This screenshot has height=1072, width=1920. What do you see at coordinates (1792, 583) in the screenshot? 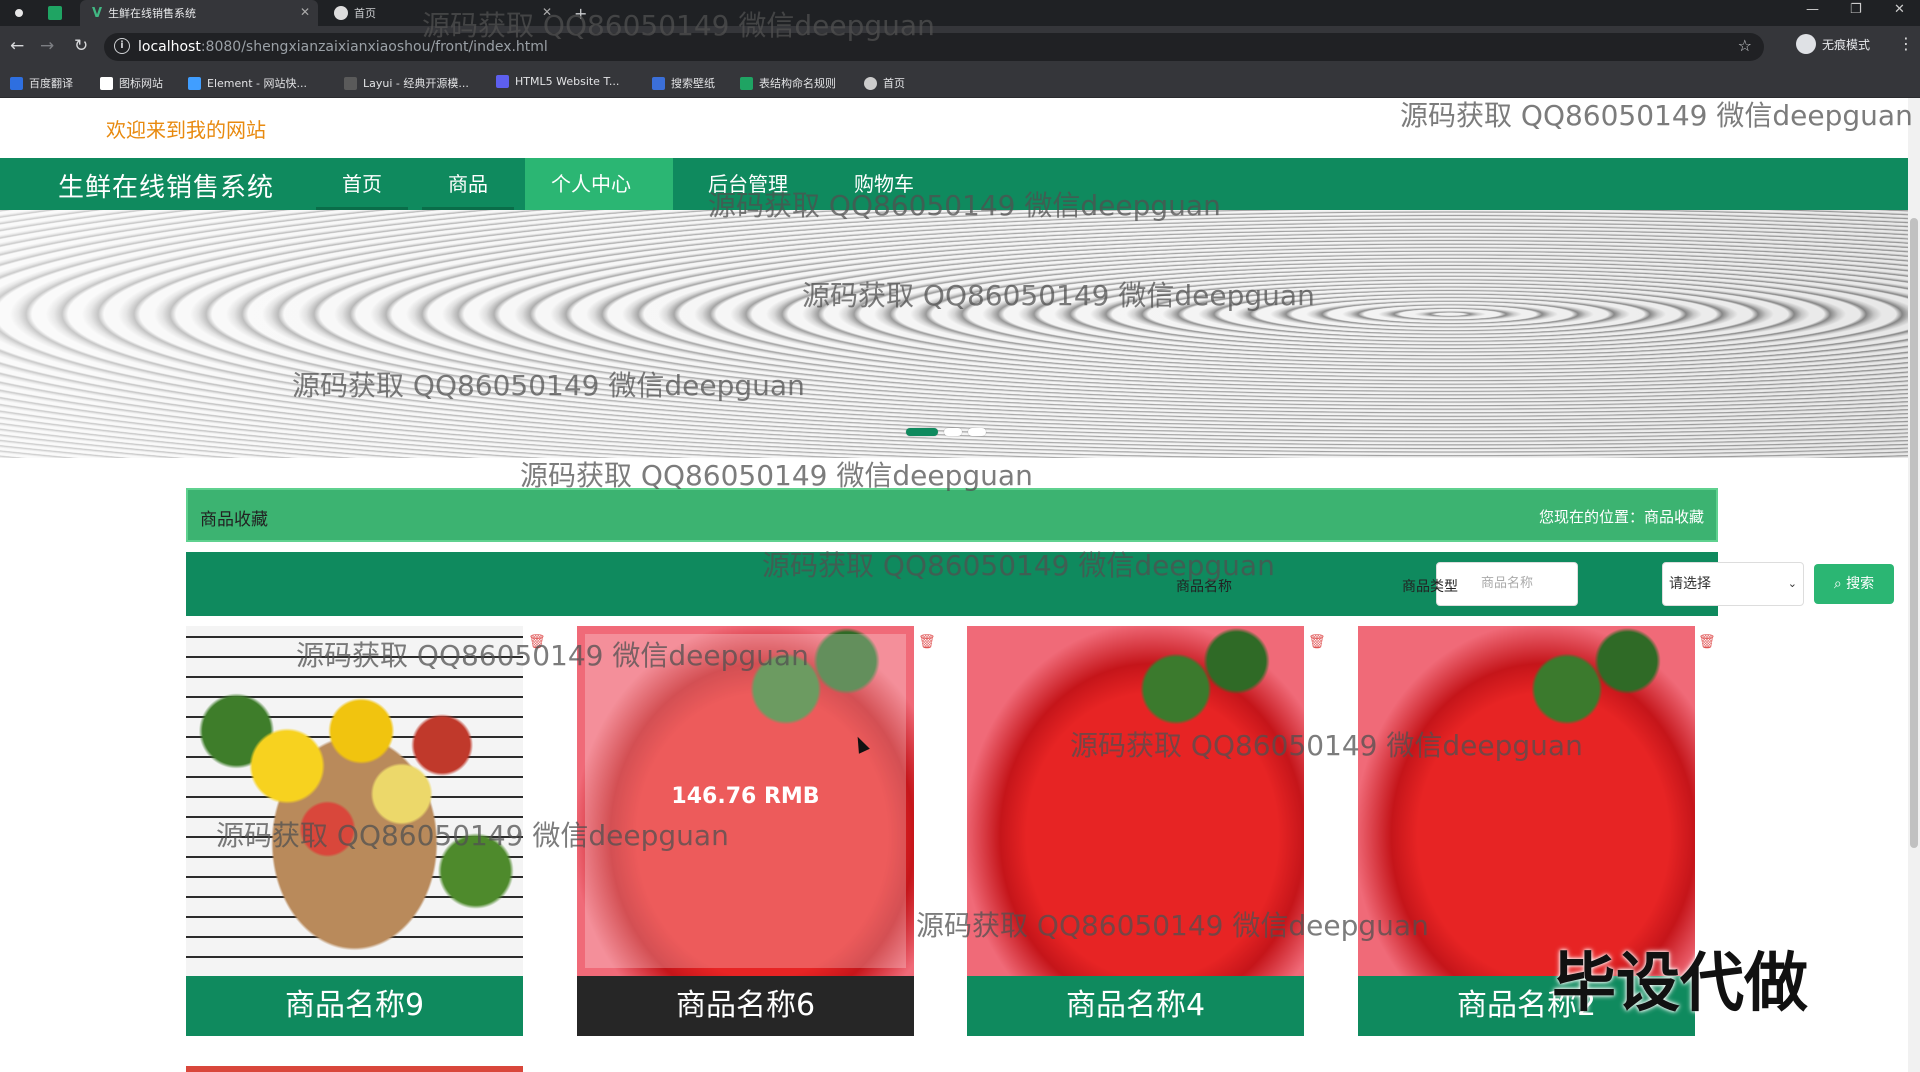
I see `chevron-down-icon: ⌄` at bounding box center [1792, 583].